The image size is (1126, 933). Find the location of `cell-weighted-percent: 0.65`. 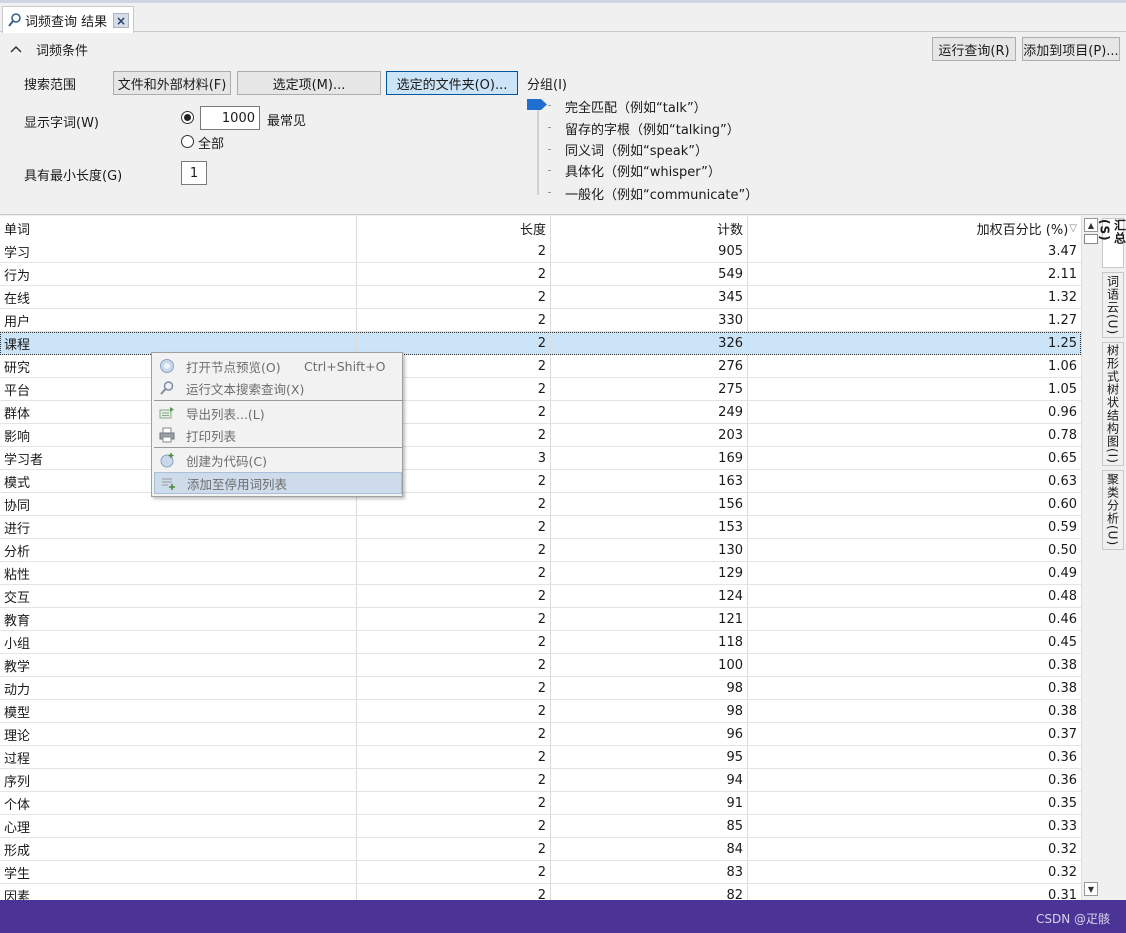

cell-weighted-percent: 0.65 is located at coordinates (1062, 458).